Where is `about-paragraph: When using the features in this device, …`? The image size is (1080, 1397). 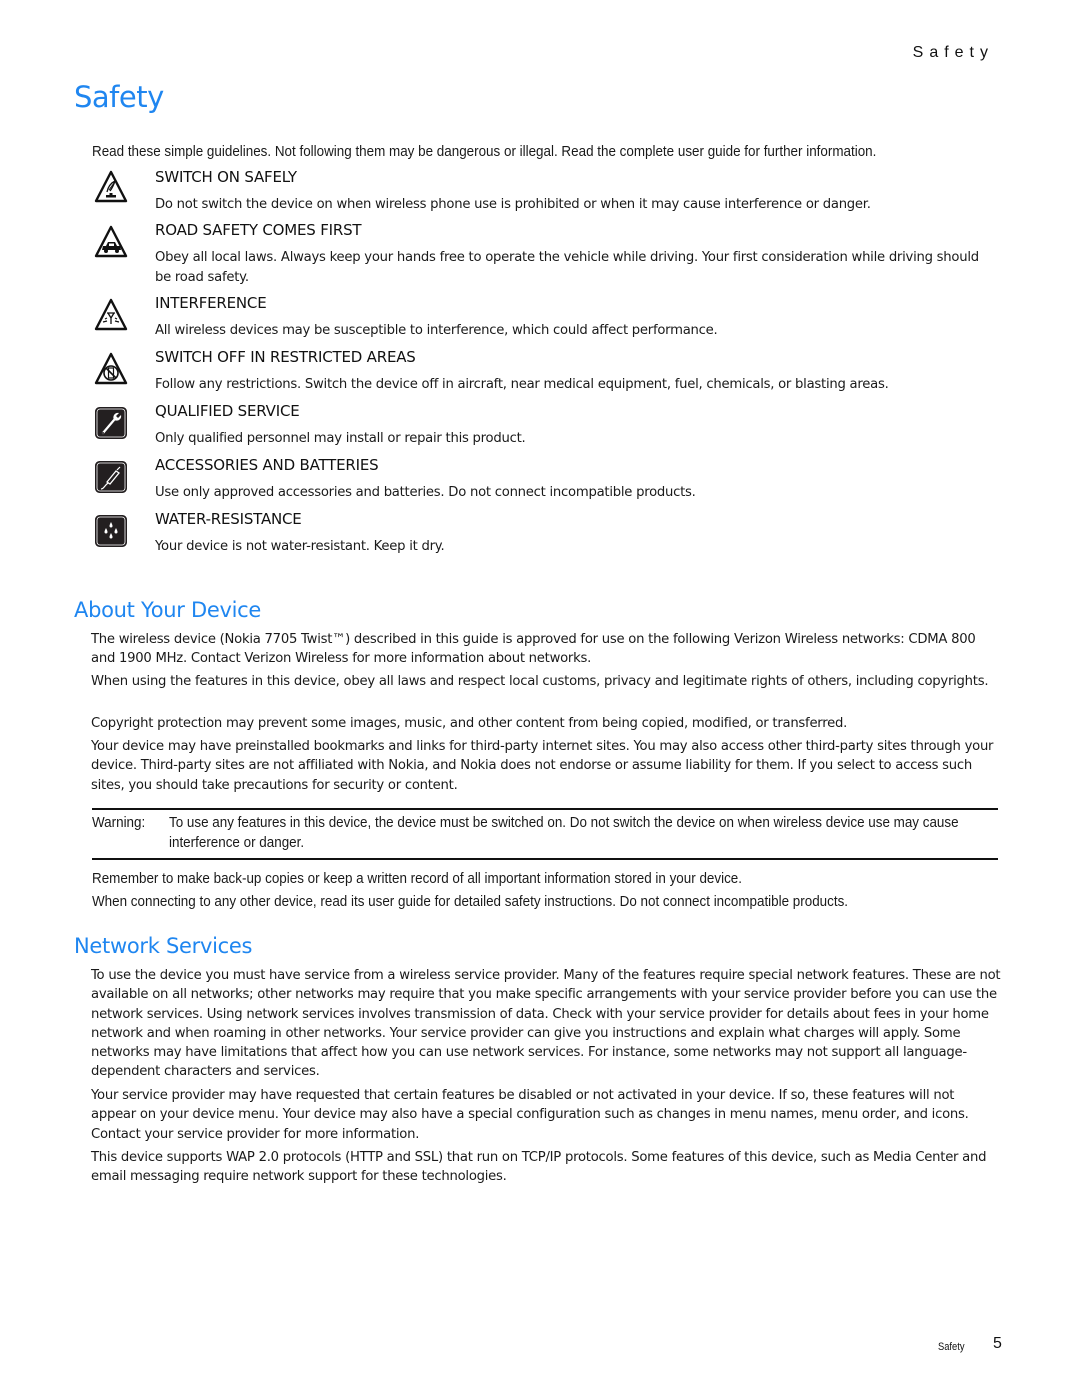 about-paragraph: When using the features in this device, … is located at coordinates (540, 681).